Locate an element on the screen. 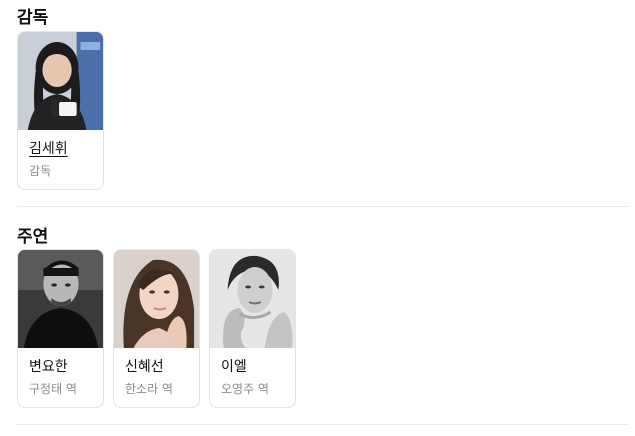 Image resolution: width=635 pixels, height=436 pixels. section-title-main-cast: 주연 is located at coordinates (33, 237).